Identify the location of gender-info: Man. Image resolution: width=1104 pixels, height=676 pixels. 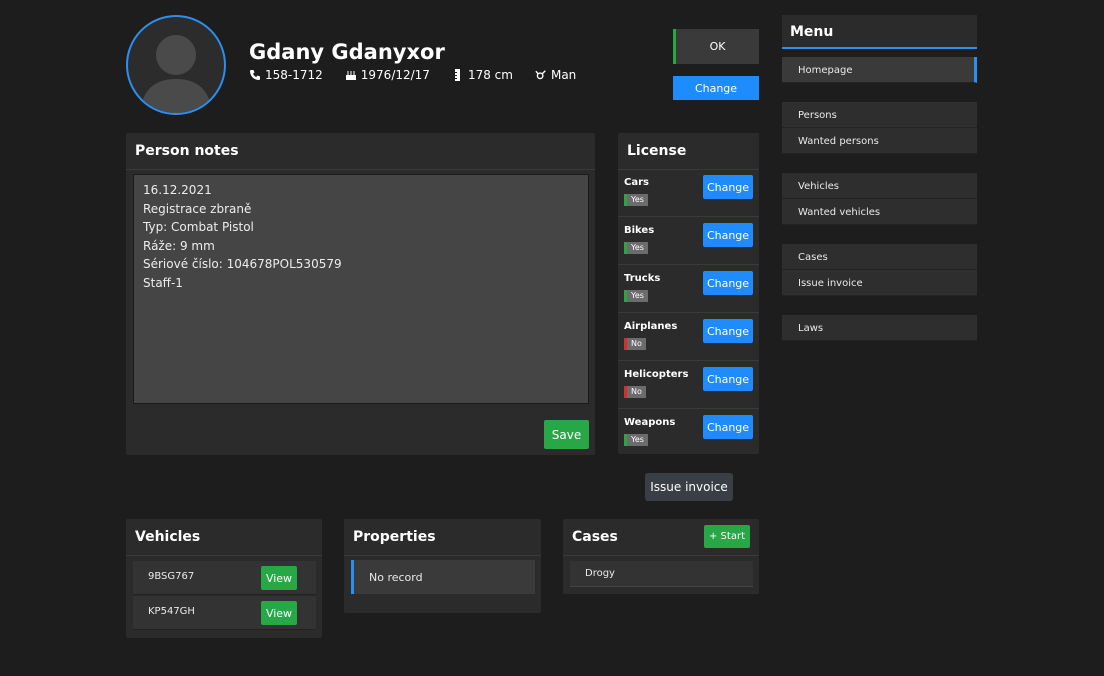
(555, 75).